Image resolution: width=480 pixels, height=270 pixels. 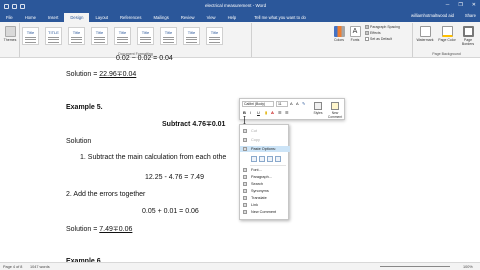 I want to click on page-count: Page 4 of 8, so click(x=12, y=267).